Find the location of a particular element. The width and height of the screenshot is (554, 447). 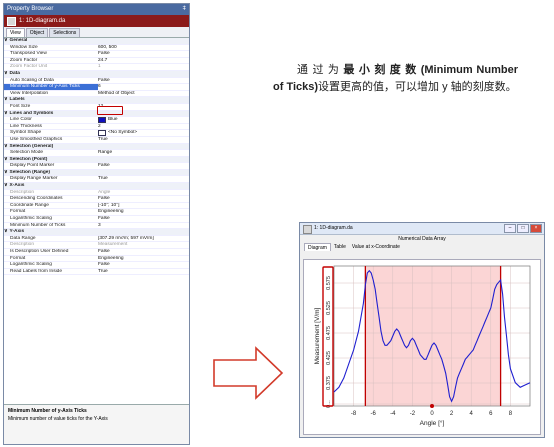

property-value: 6 is located at coordinates (143, 87).